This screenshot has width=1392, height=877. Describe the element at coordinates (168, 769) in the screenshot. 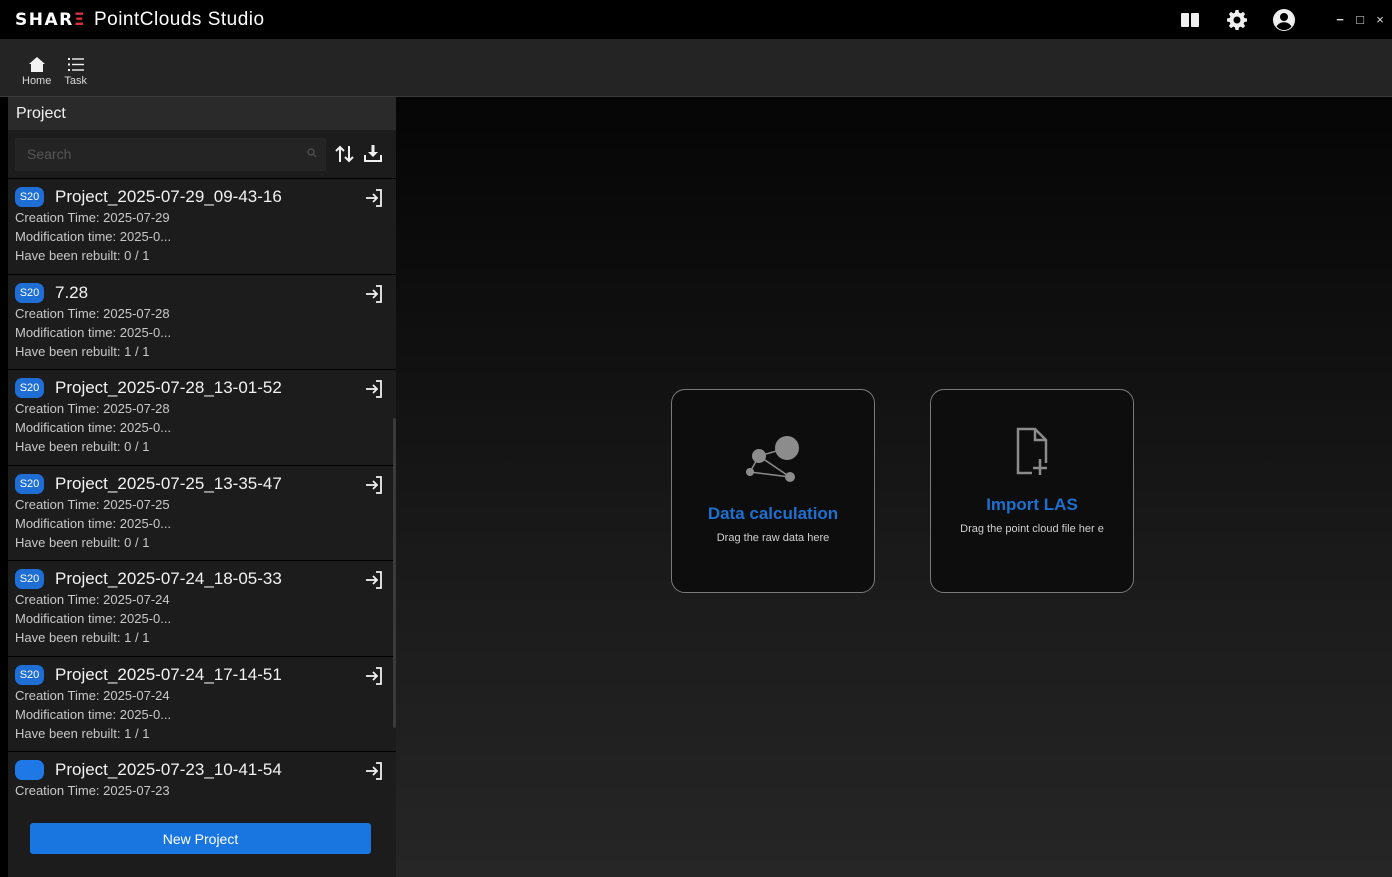

I see `project-name: Project_2025-07-23_10-41-54` at that location.